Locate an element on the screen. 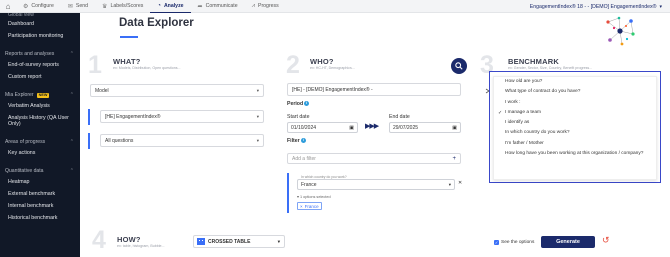 This screenshot has width=670, height=257. survey-select: [HE] - [DEMO] EngagementIndex® - is located at coordinates (374, 89).